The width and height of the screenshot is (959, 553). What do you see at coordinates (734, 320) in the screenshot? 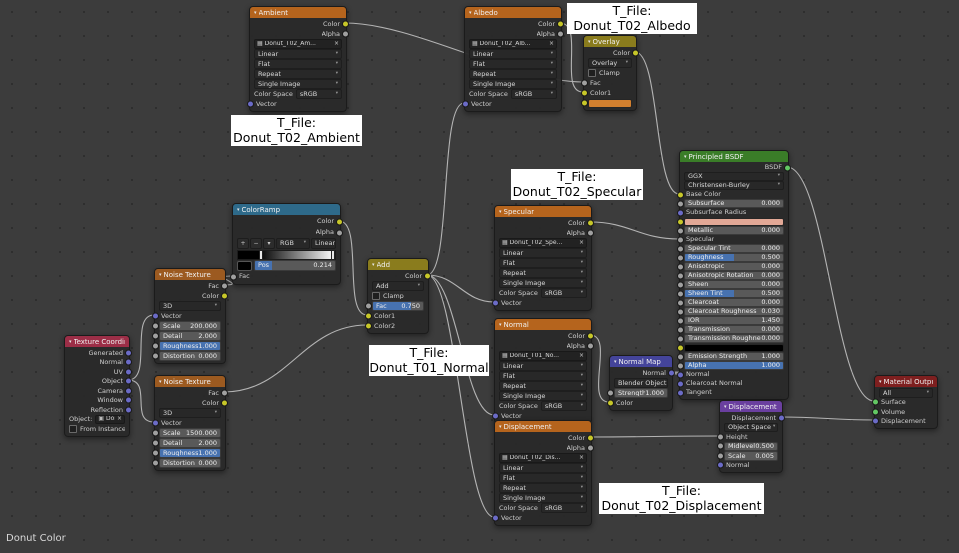
I see `number-slider: IOR 1.450` at bounding box center [734, 320].